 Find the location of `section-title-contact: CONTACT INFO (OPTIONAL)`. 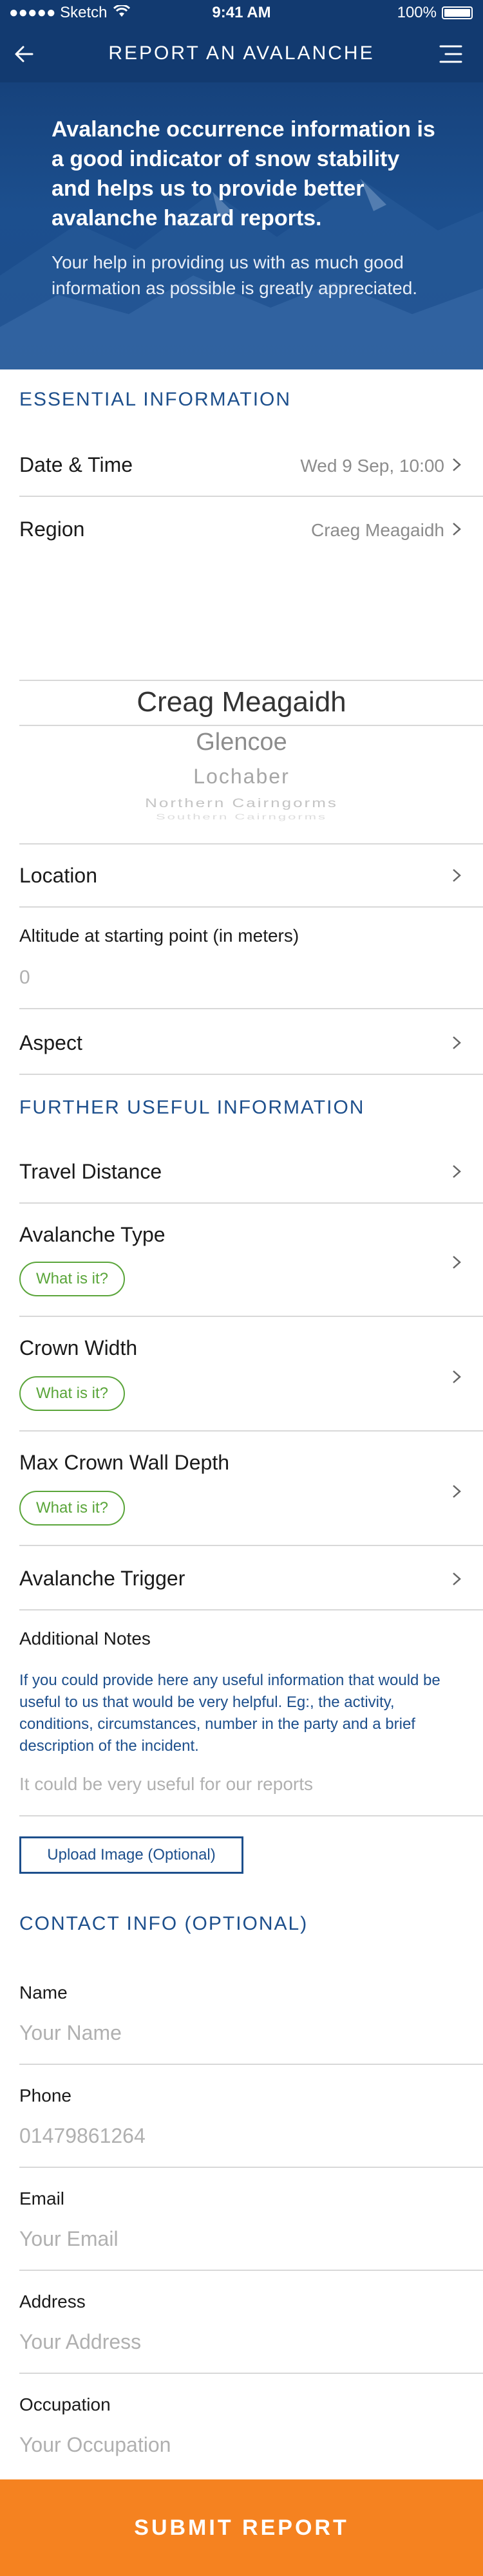

section-title-contact: CONTACT INFO (OPTIONAL) is located at coordinates (163, 1924).